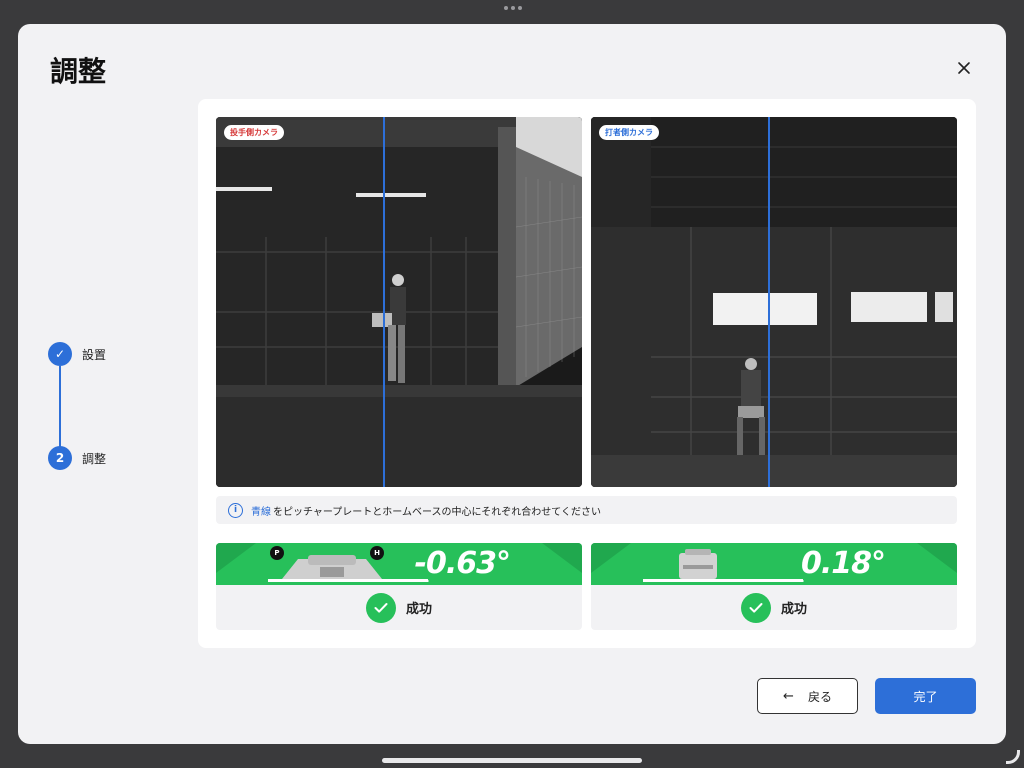 Image resolution: width=1024 pixels, height=768 pixels. Describe the element at coordinates (77, 458) in the screenshot. I see `step-adjust: 2 調整` at that location.